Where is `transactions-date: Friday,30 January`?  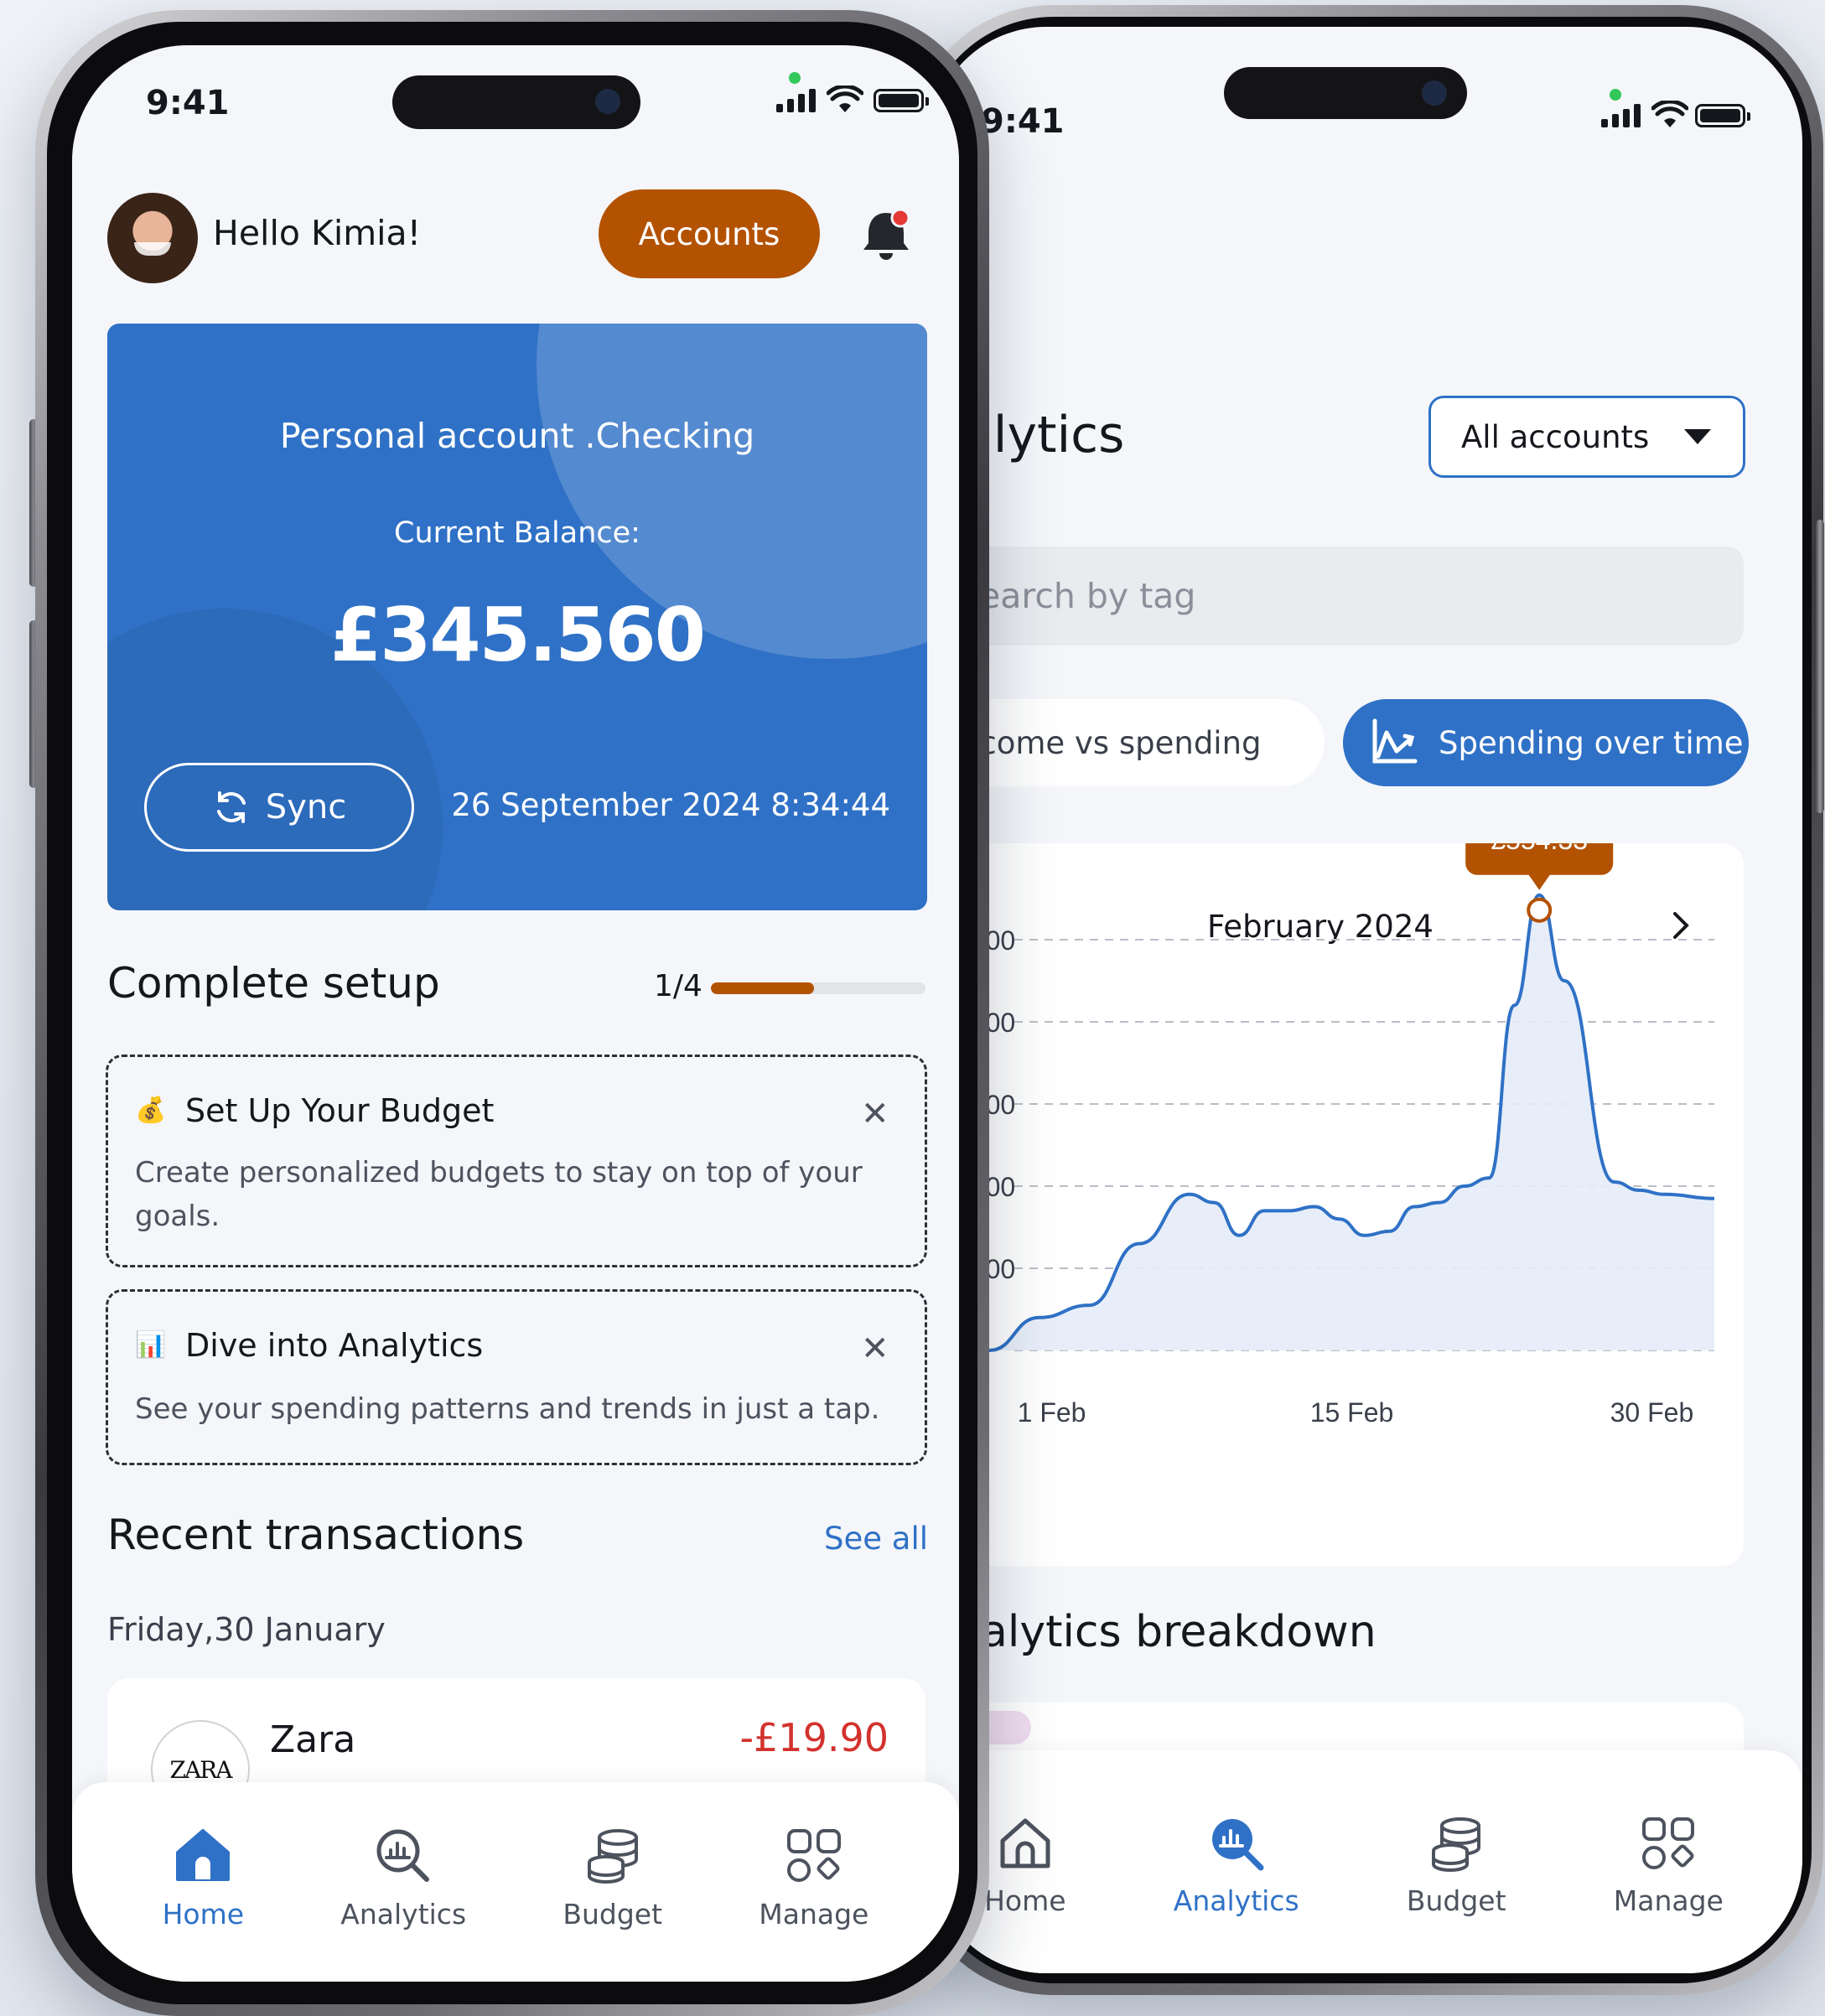
transactions-date: Friday,30 January is located at coordinates (246, 1630).